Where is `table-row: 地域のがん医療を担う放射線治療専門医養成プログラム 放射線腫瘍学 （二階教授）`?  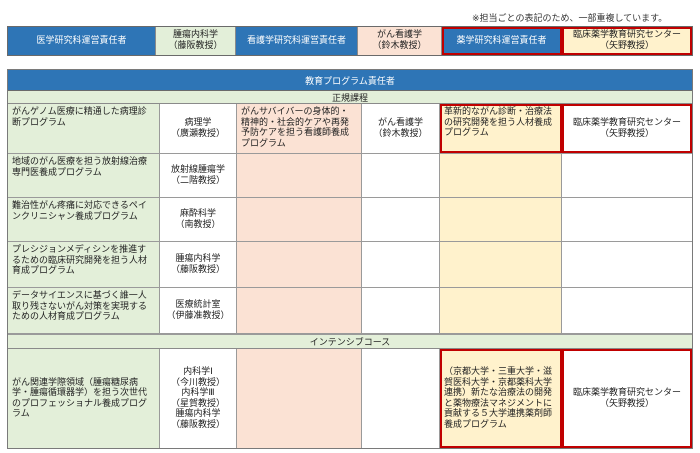
table-row: 地域のがん医療を担う放射線治療専門医養成プログラム 放射線腫瘍学 （二階教授） is located at coordinates (350, 176).